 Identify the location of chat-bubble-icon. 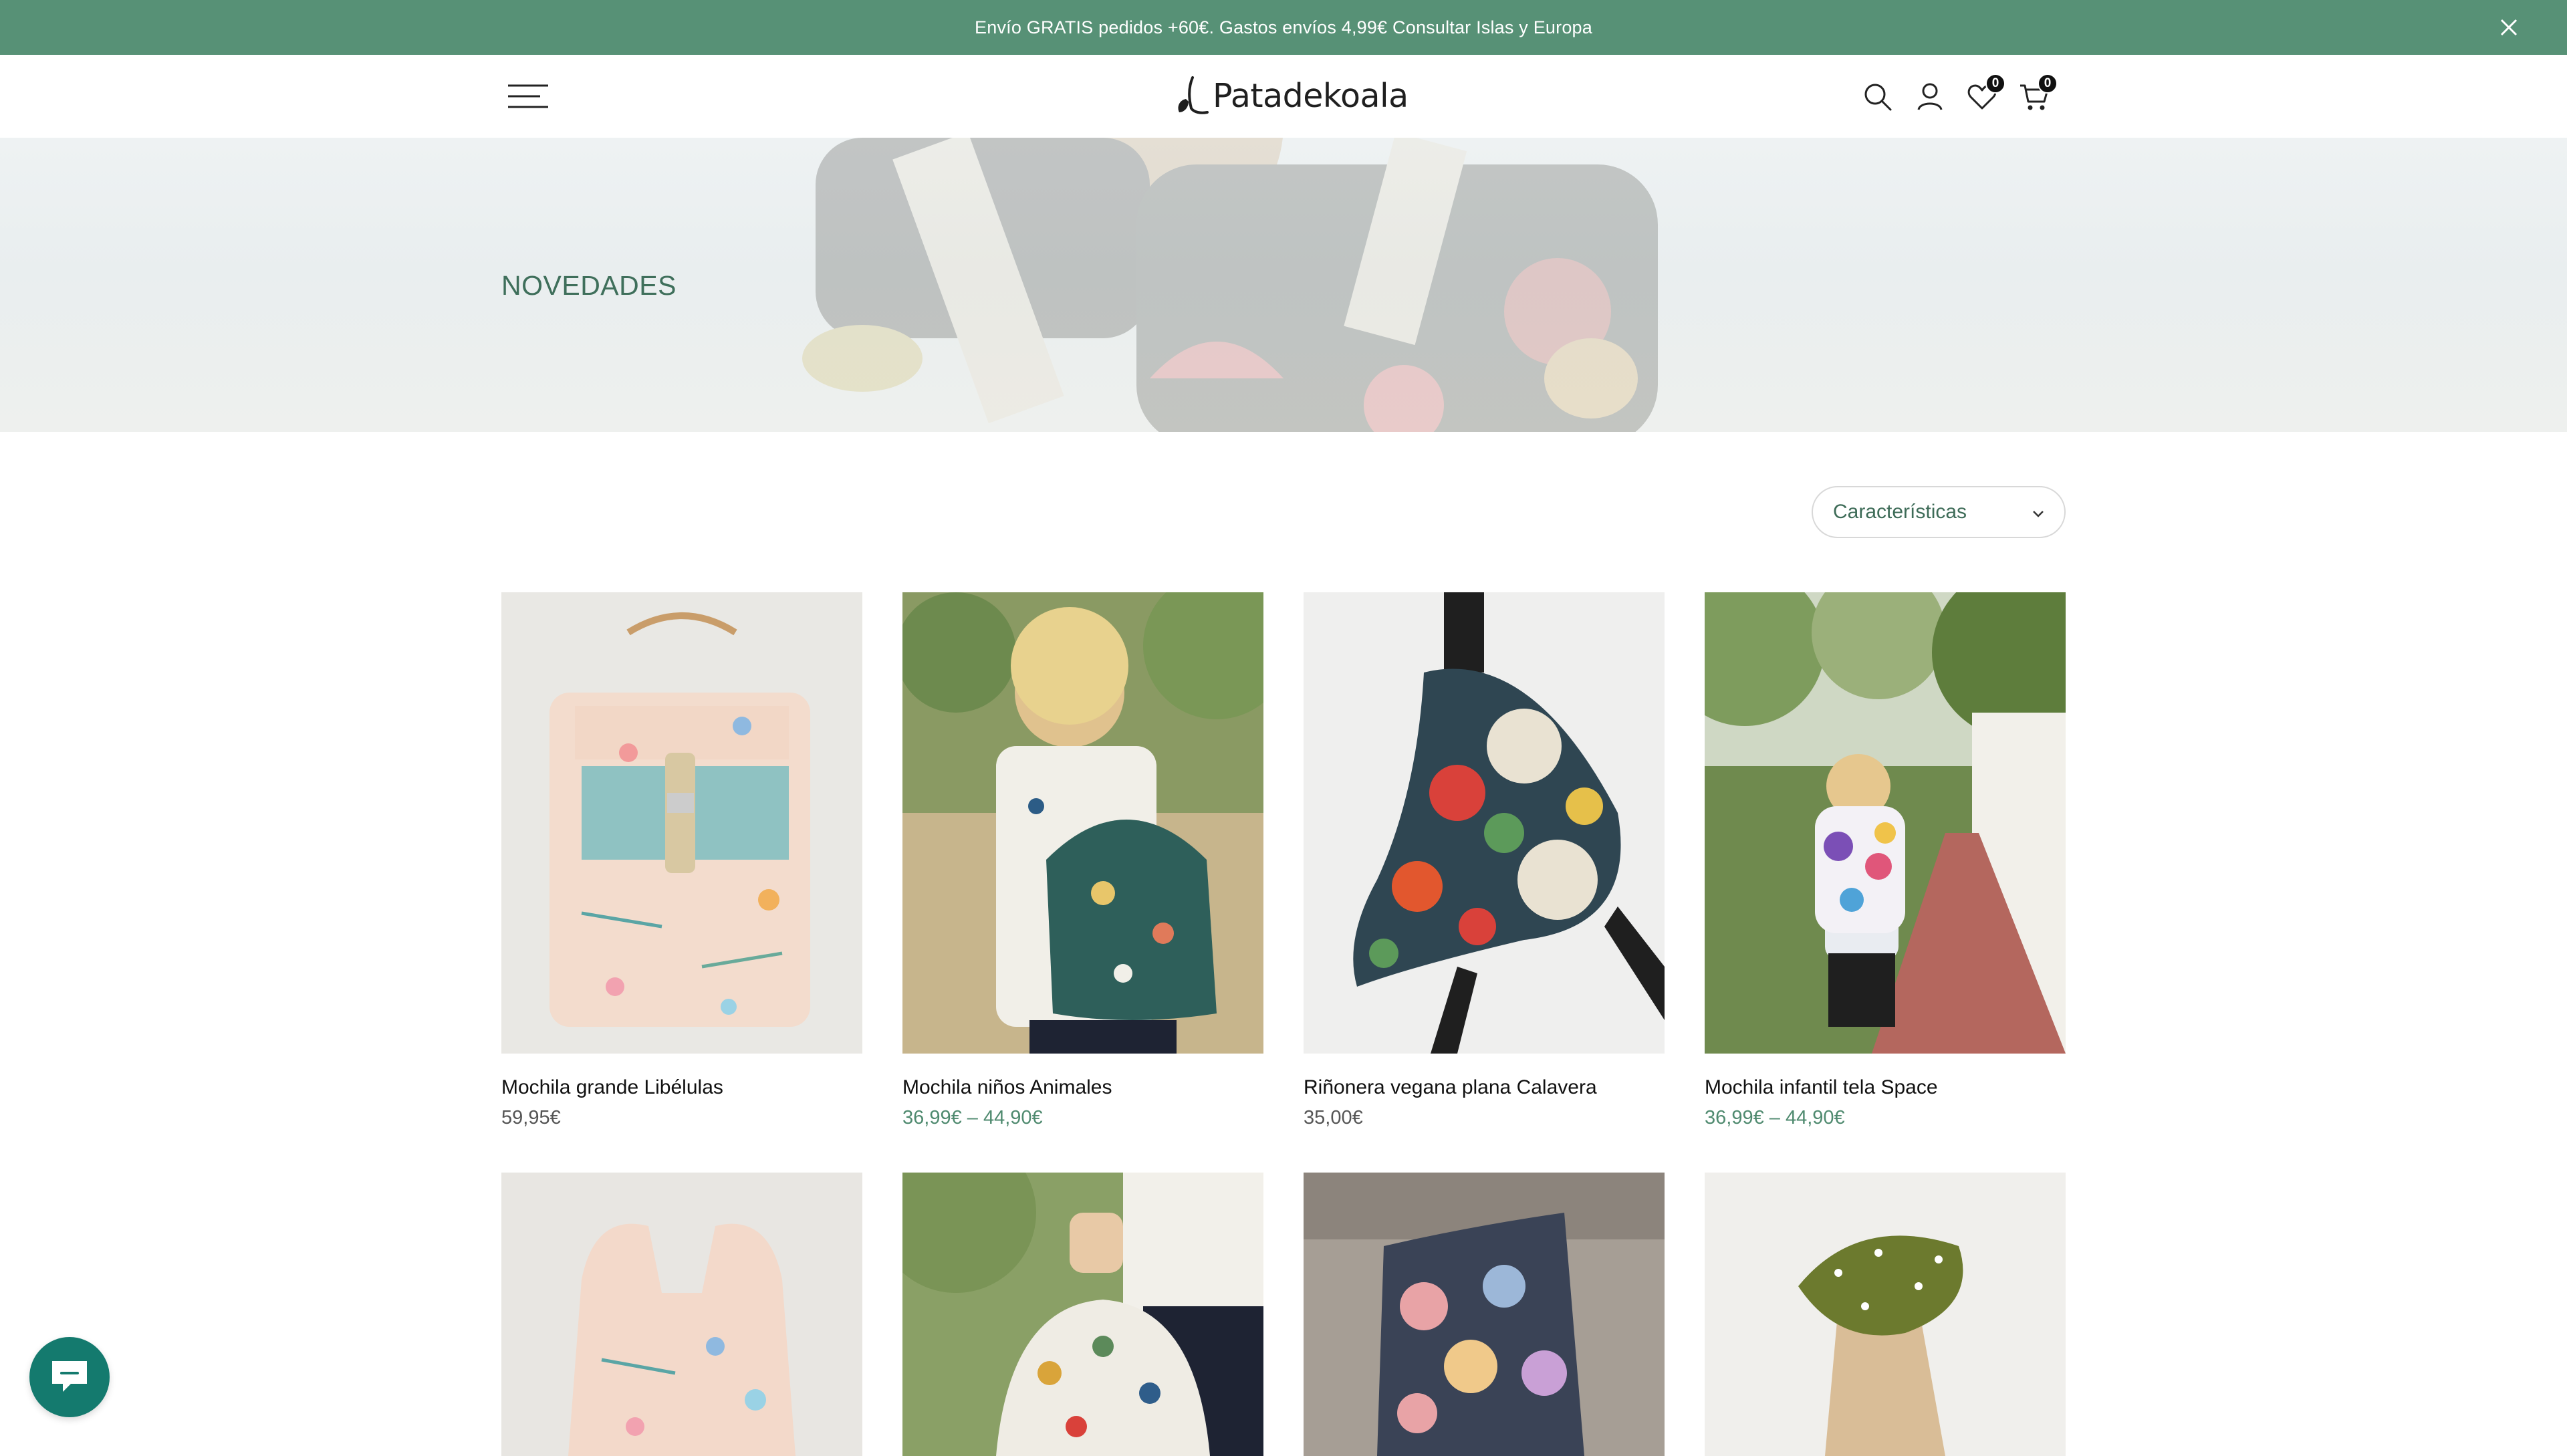
(69, 1376).